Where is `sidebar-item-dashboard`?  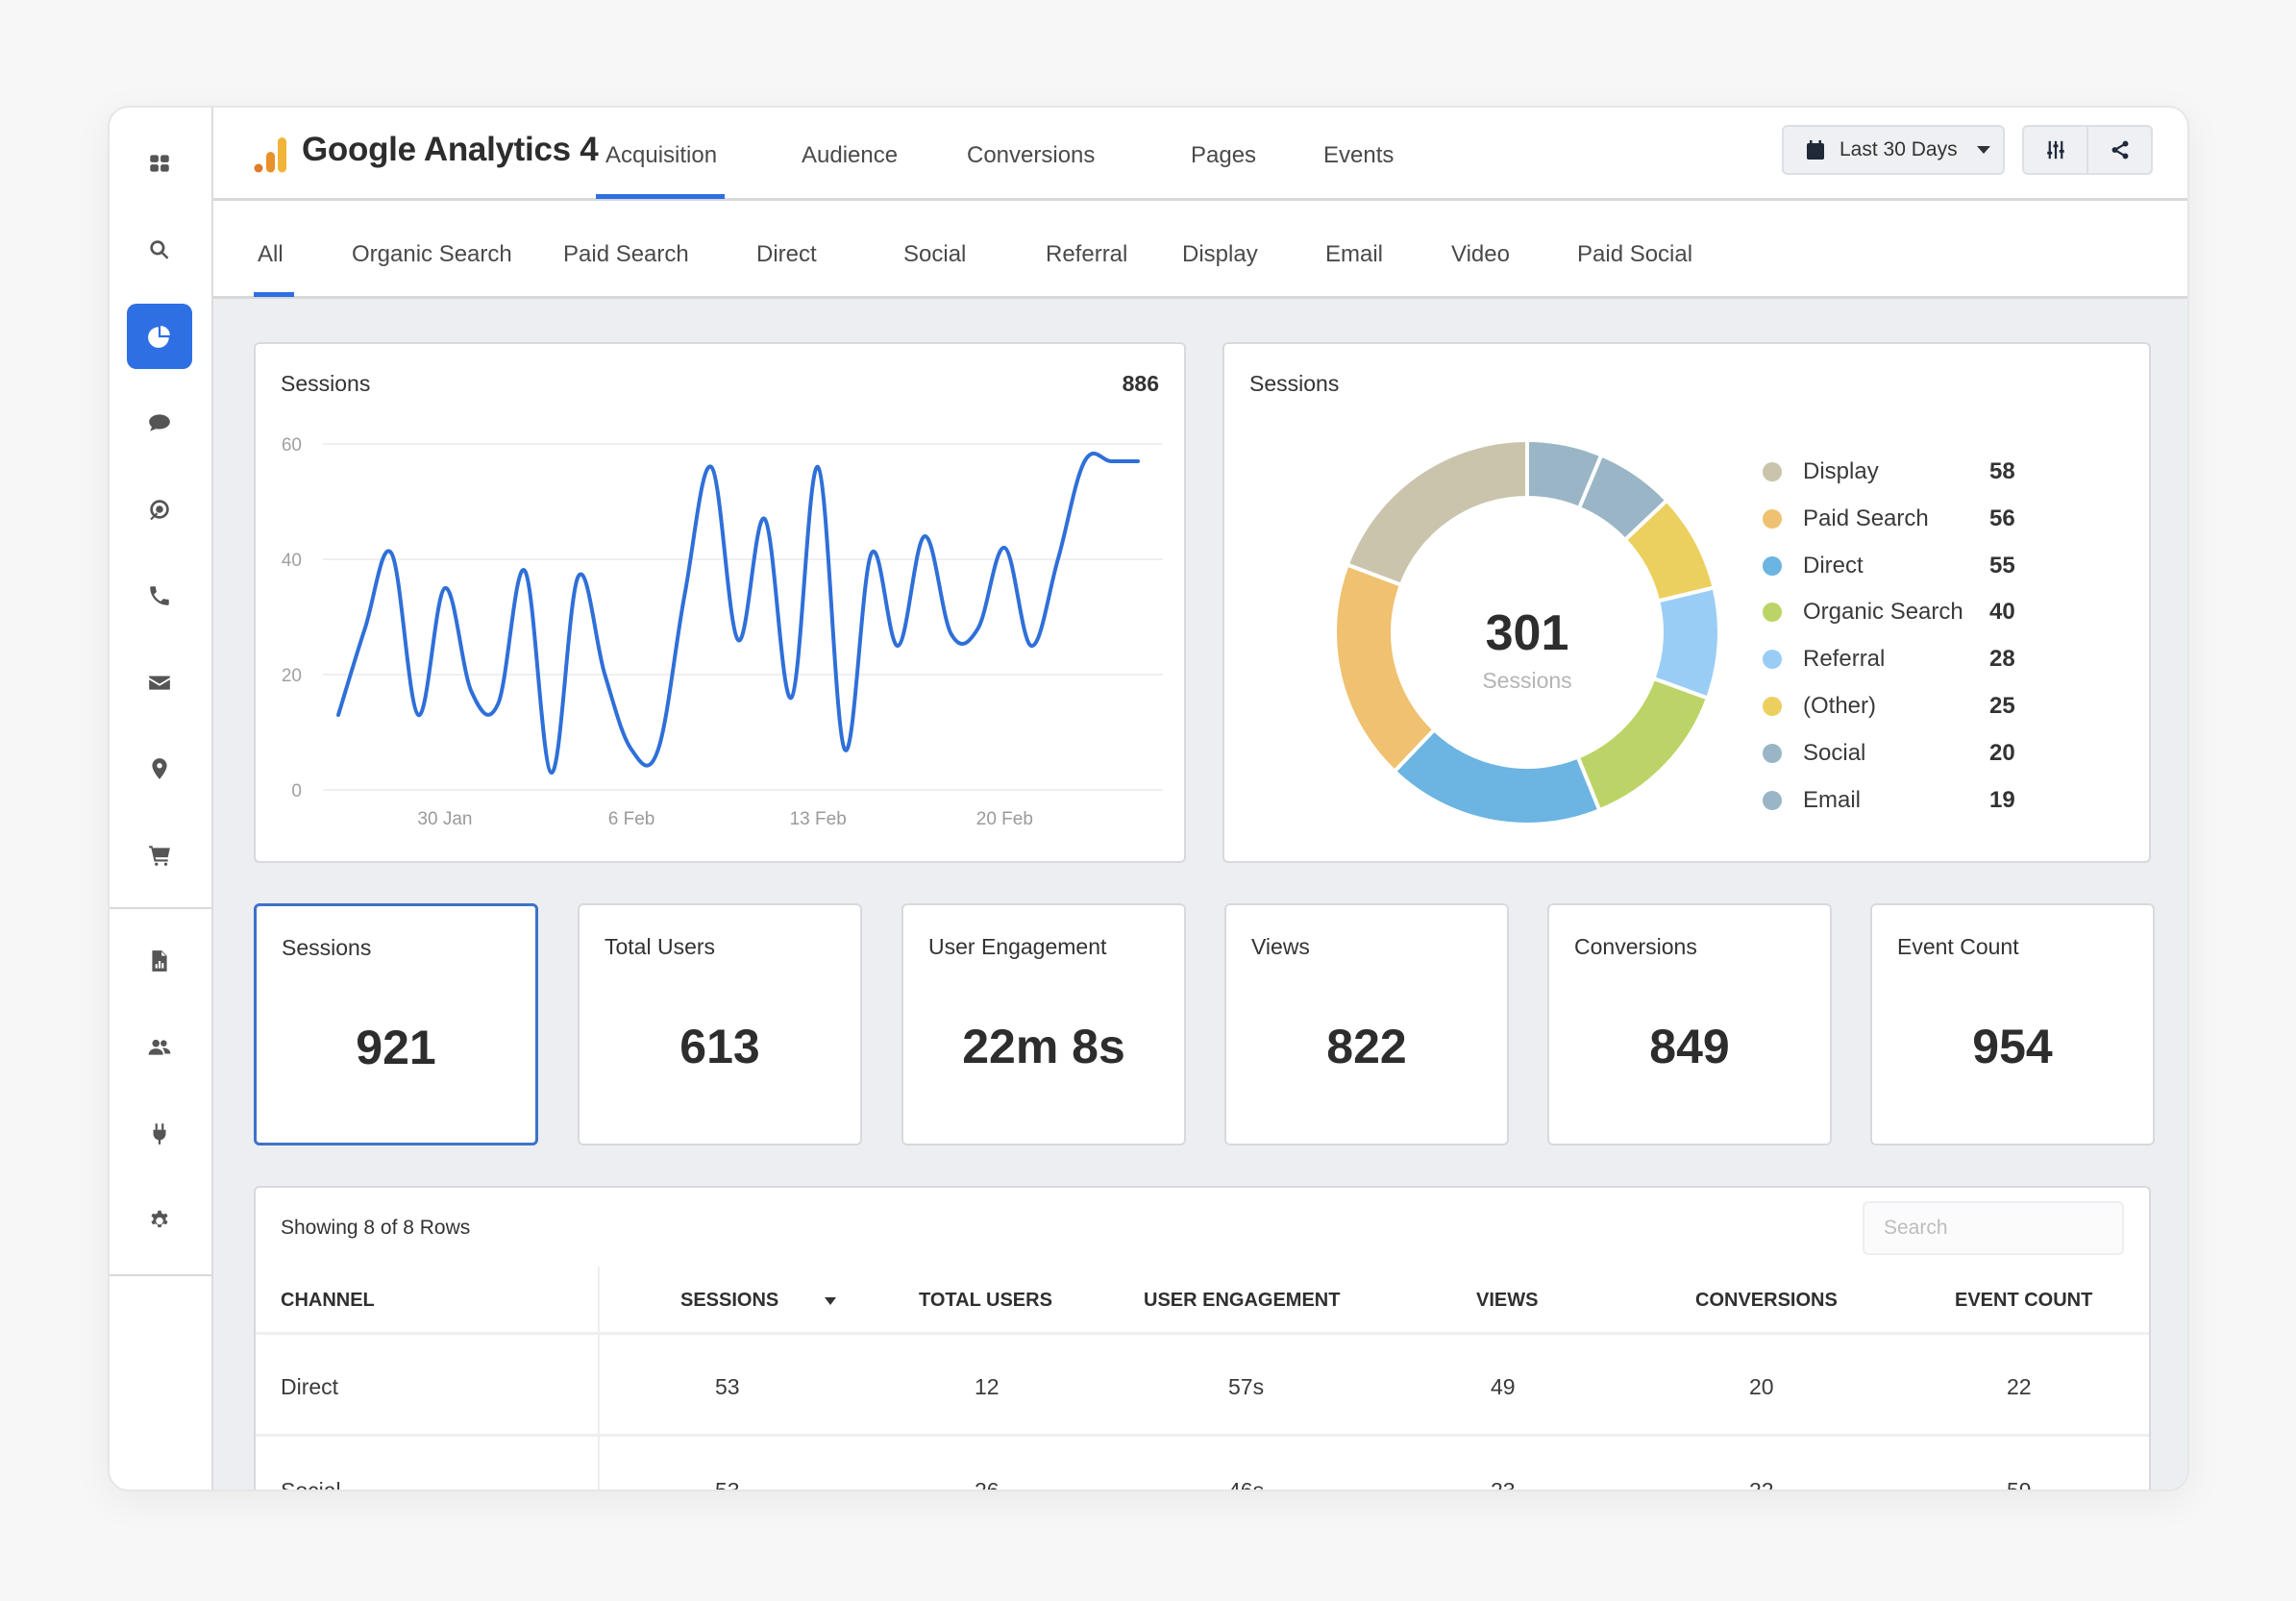 sidebar-item-dashboard is located at coordinates (159, 163).